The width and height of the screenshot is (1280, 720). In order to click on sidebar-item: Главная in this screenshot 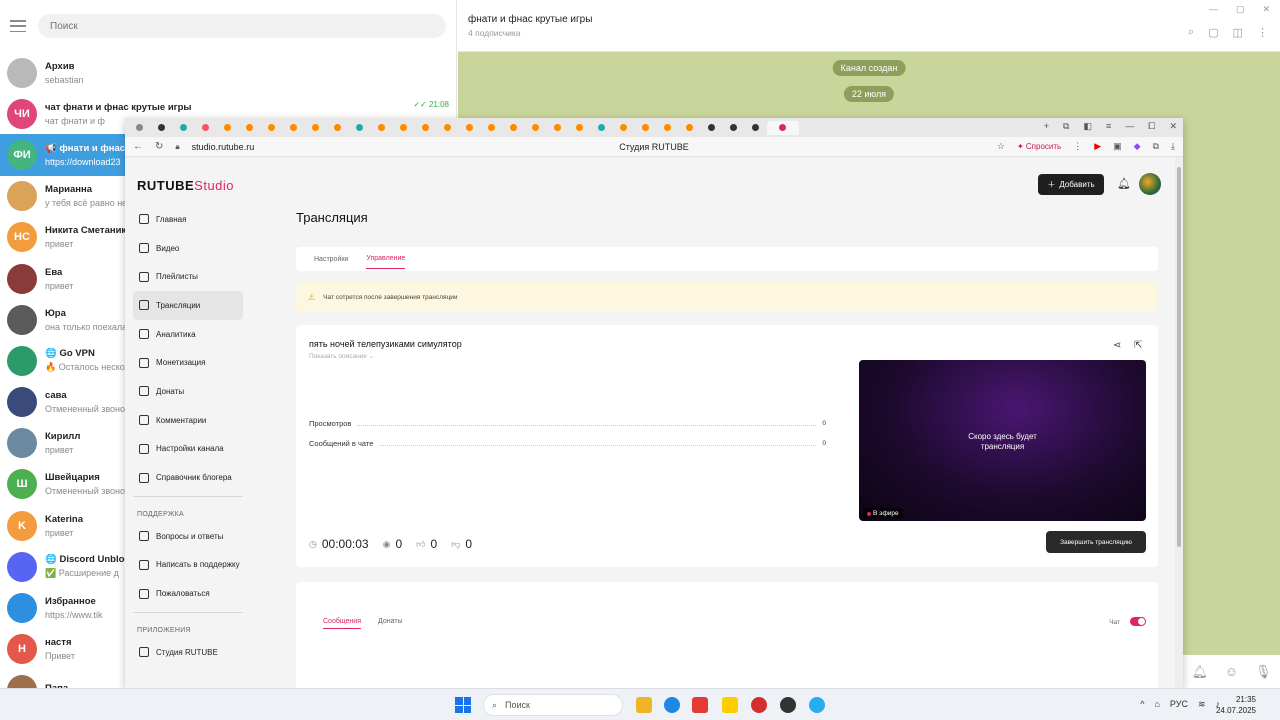, I will do `click(188, 219)`.